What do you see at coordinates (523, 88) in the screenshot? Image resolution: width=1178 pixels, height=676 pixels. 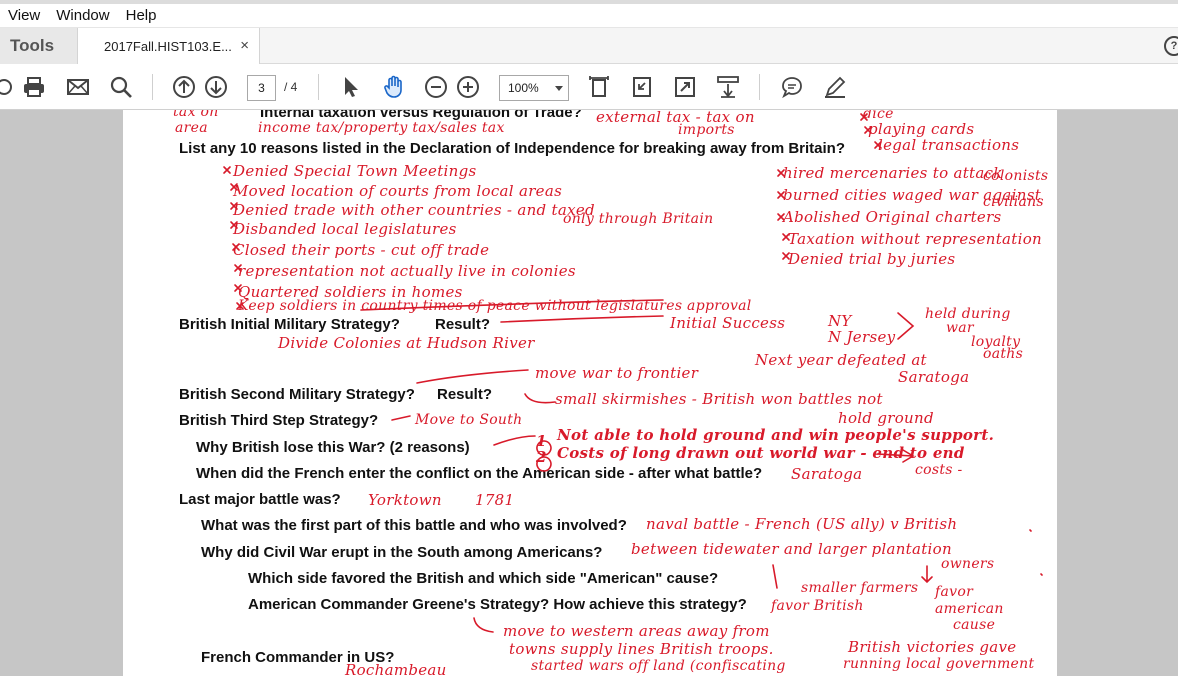 I see `zoom-value: 100%` at bounding box center [523, 88].